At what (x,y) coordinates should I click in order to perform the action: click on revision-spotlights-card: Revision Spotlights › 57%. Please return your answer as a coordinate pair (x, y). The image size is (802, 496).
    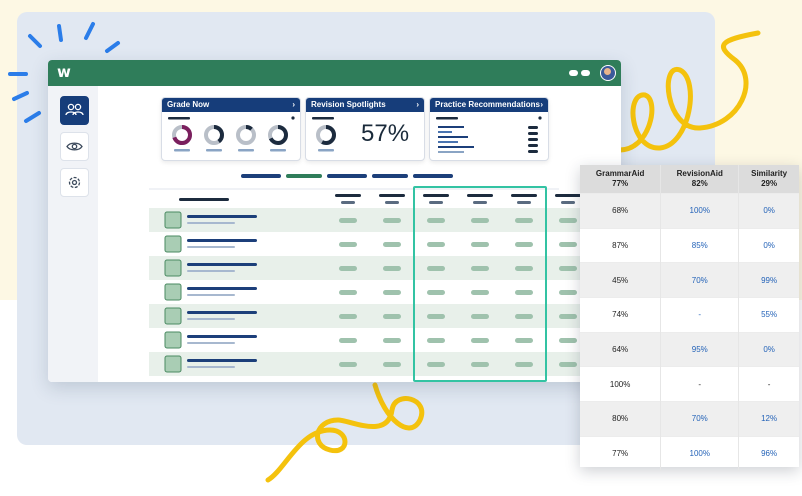
    Looking at the image, I should click on (365, 129).